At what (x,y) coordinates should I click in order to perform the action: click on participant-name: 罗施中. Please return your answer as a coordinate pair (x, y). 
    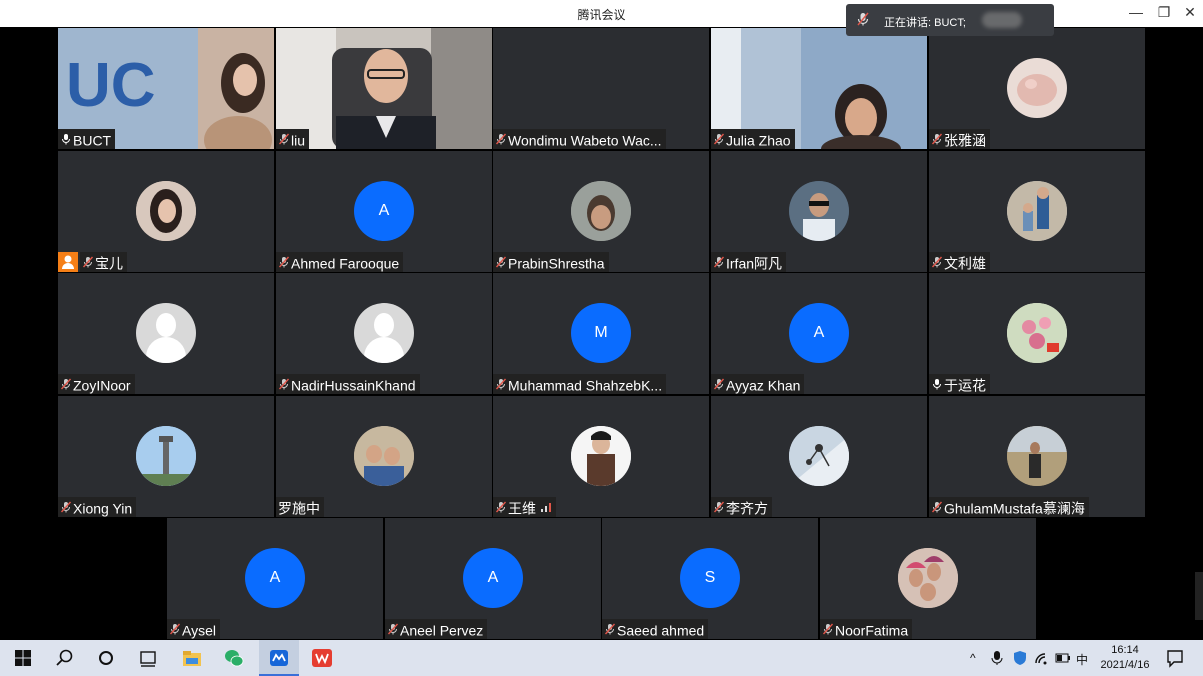
    Looking at the image, I should click on (299, 508).